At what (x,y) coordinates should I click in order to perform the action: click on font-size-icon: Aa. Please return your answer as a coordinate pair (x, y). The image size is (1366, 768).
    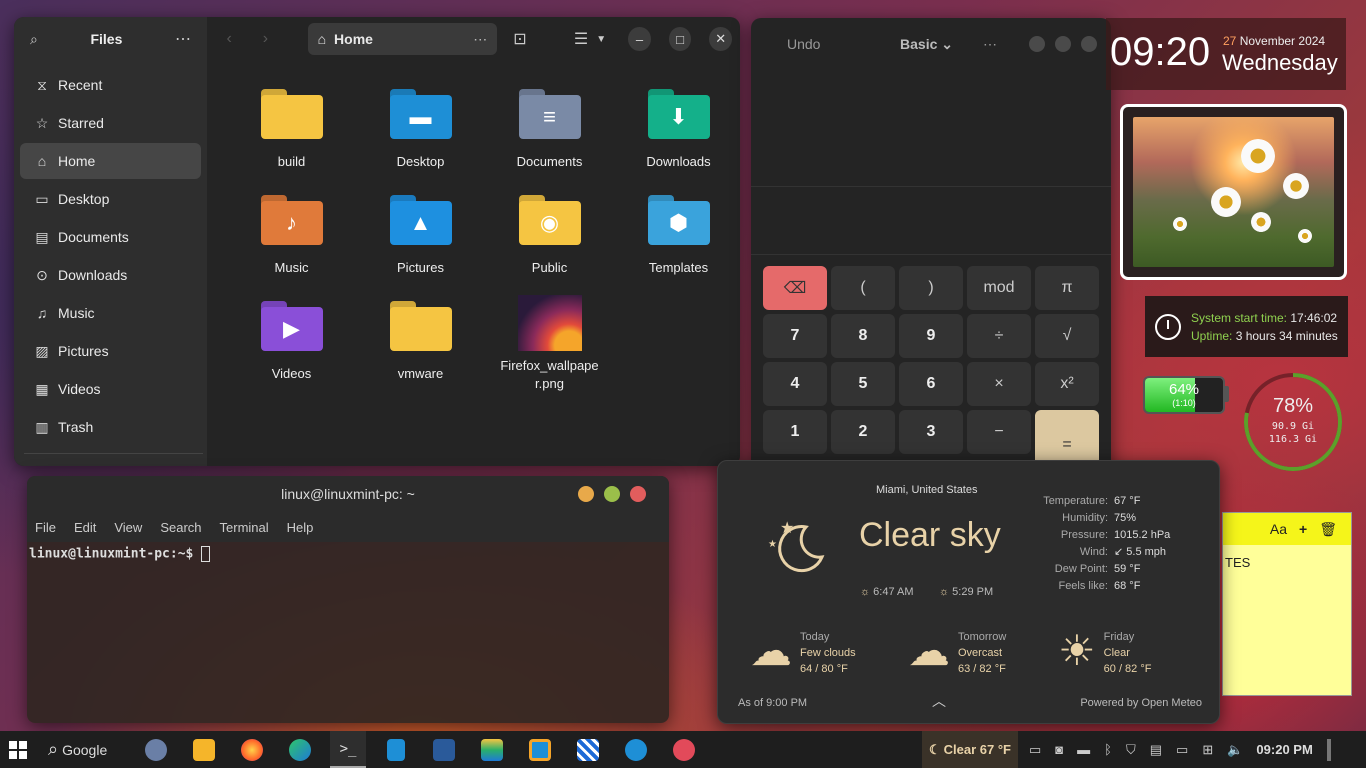
    Looking at the image, I should click on (1278, 529).